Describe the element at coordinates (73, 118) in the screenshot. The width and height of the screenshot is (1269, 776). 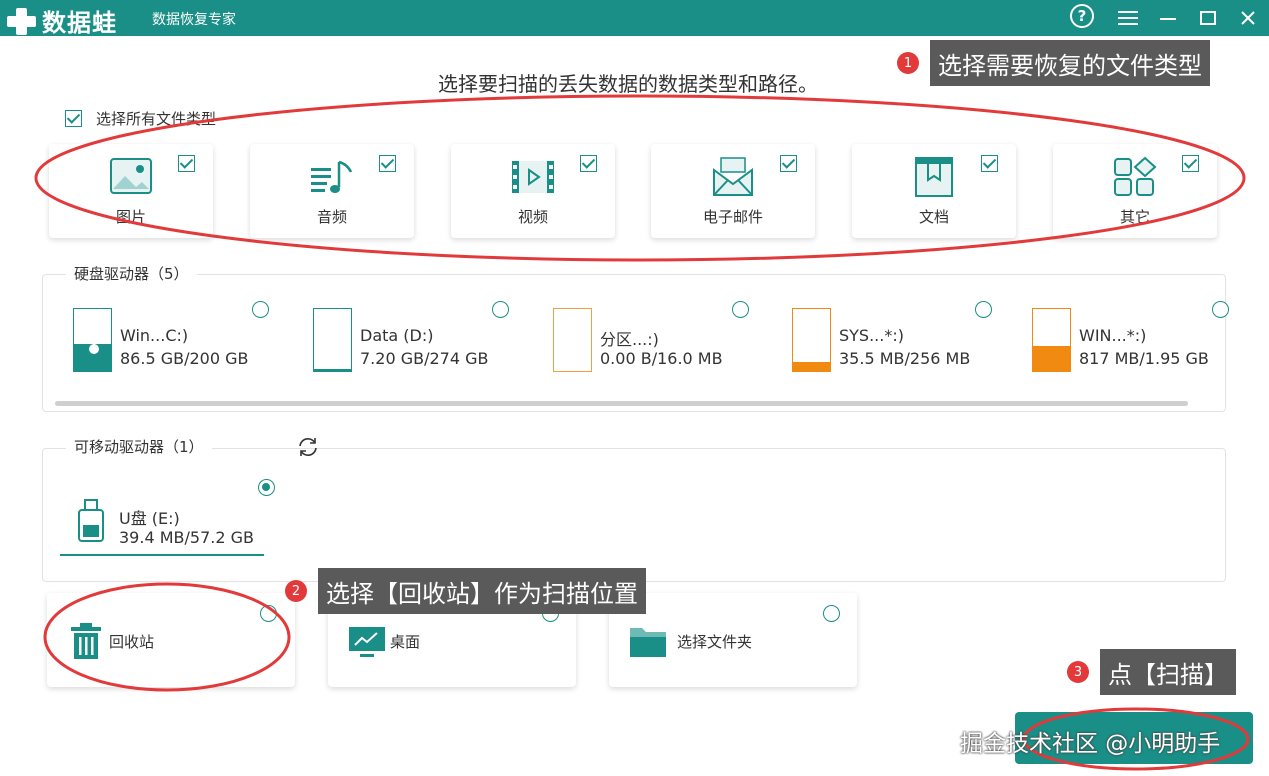
I see `select-all-checkbox` at that location.